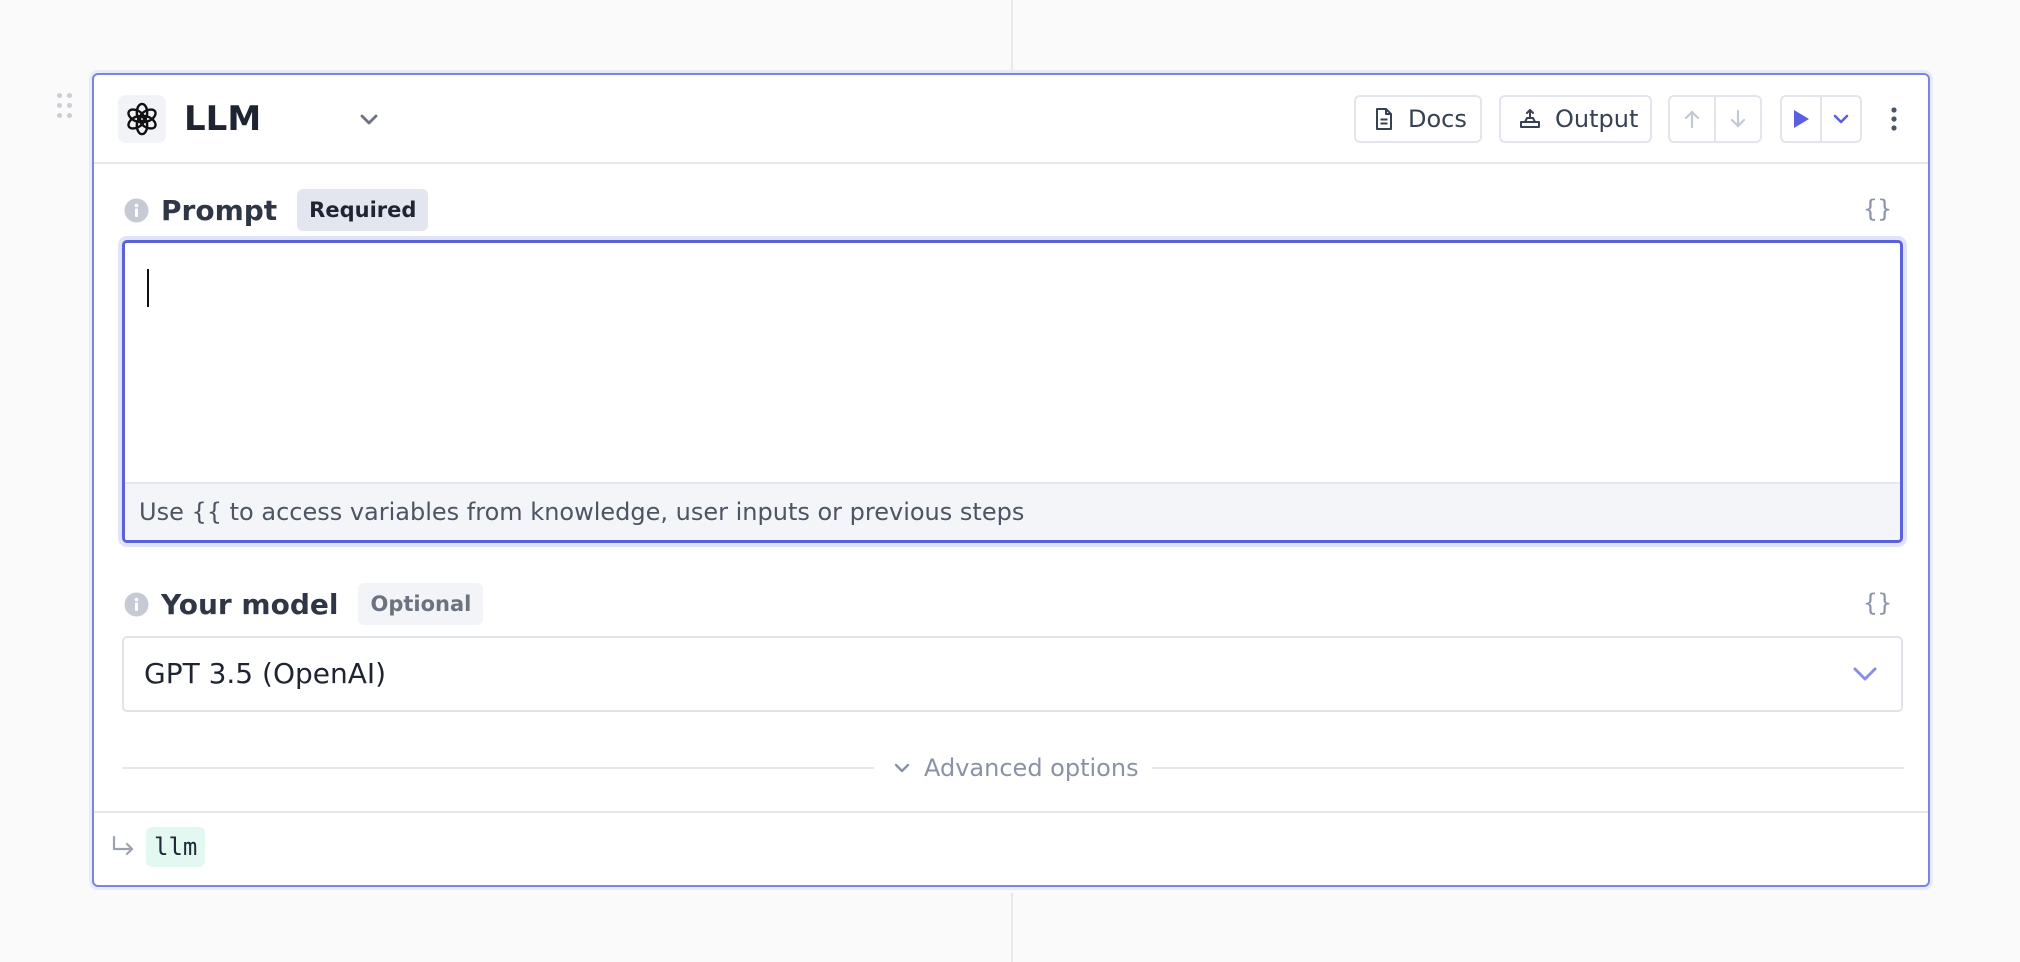 Image resolution: width=2020 pixels, height=962 pixels. What do you see at coordinates (1877, 209) in the screenshot?
I see `prompt-variable-toggle: {}` at bounding box center [1877, 209].